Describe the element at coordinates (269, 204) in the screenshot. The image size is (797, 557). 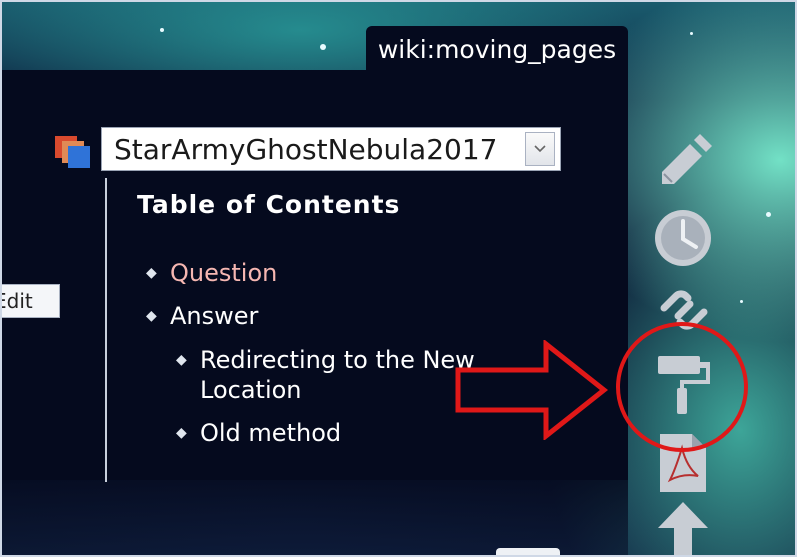
I see `toc-title: Table of Contents` at that location.